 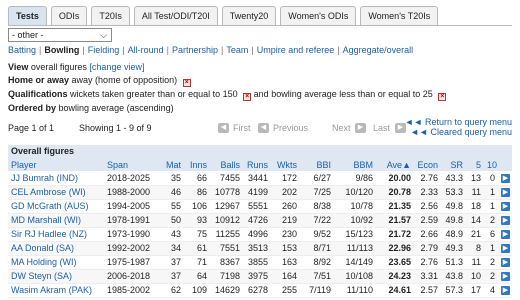 I want to click on table-cell: 93, so click(x=197, y=220).